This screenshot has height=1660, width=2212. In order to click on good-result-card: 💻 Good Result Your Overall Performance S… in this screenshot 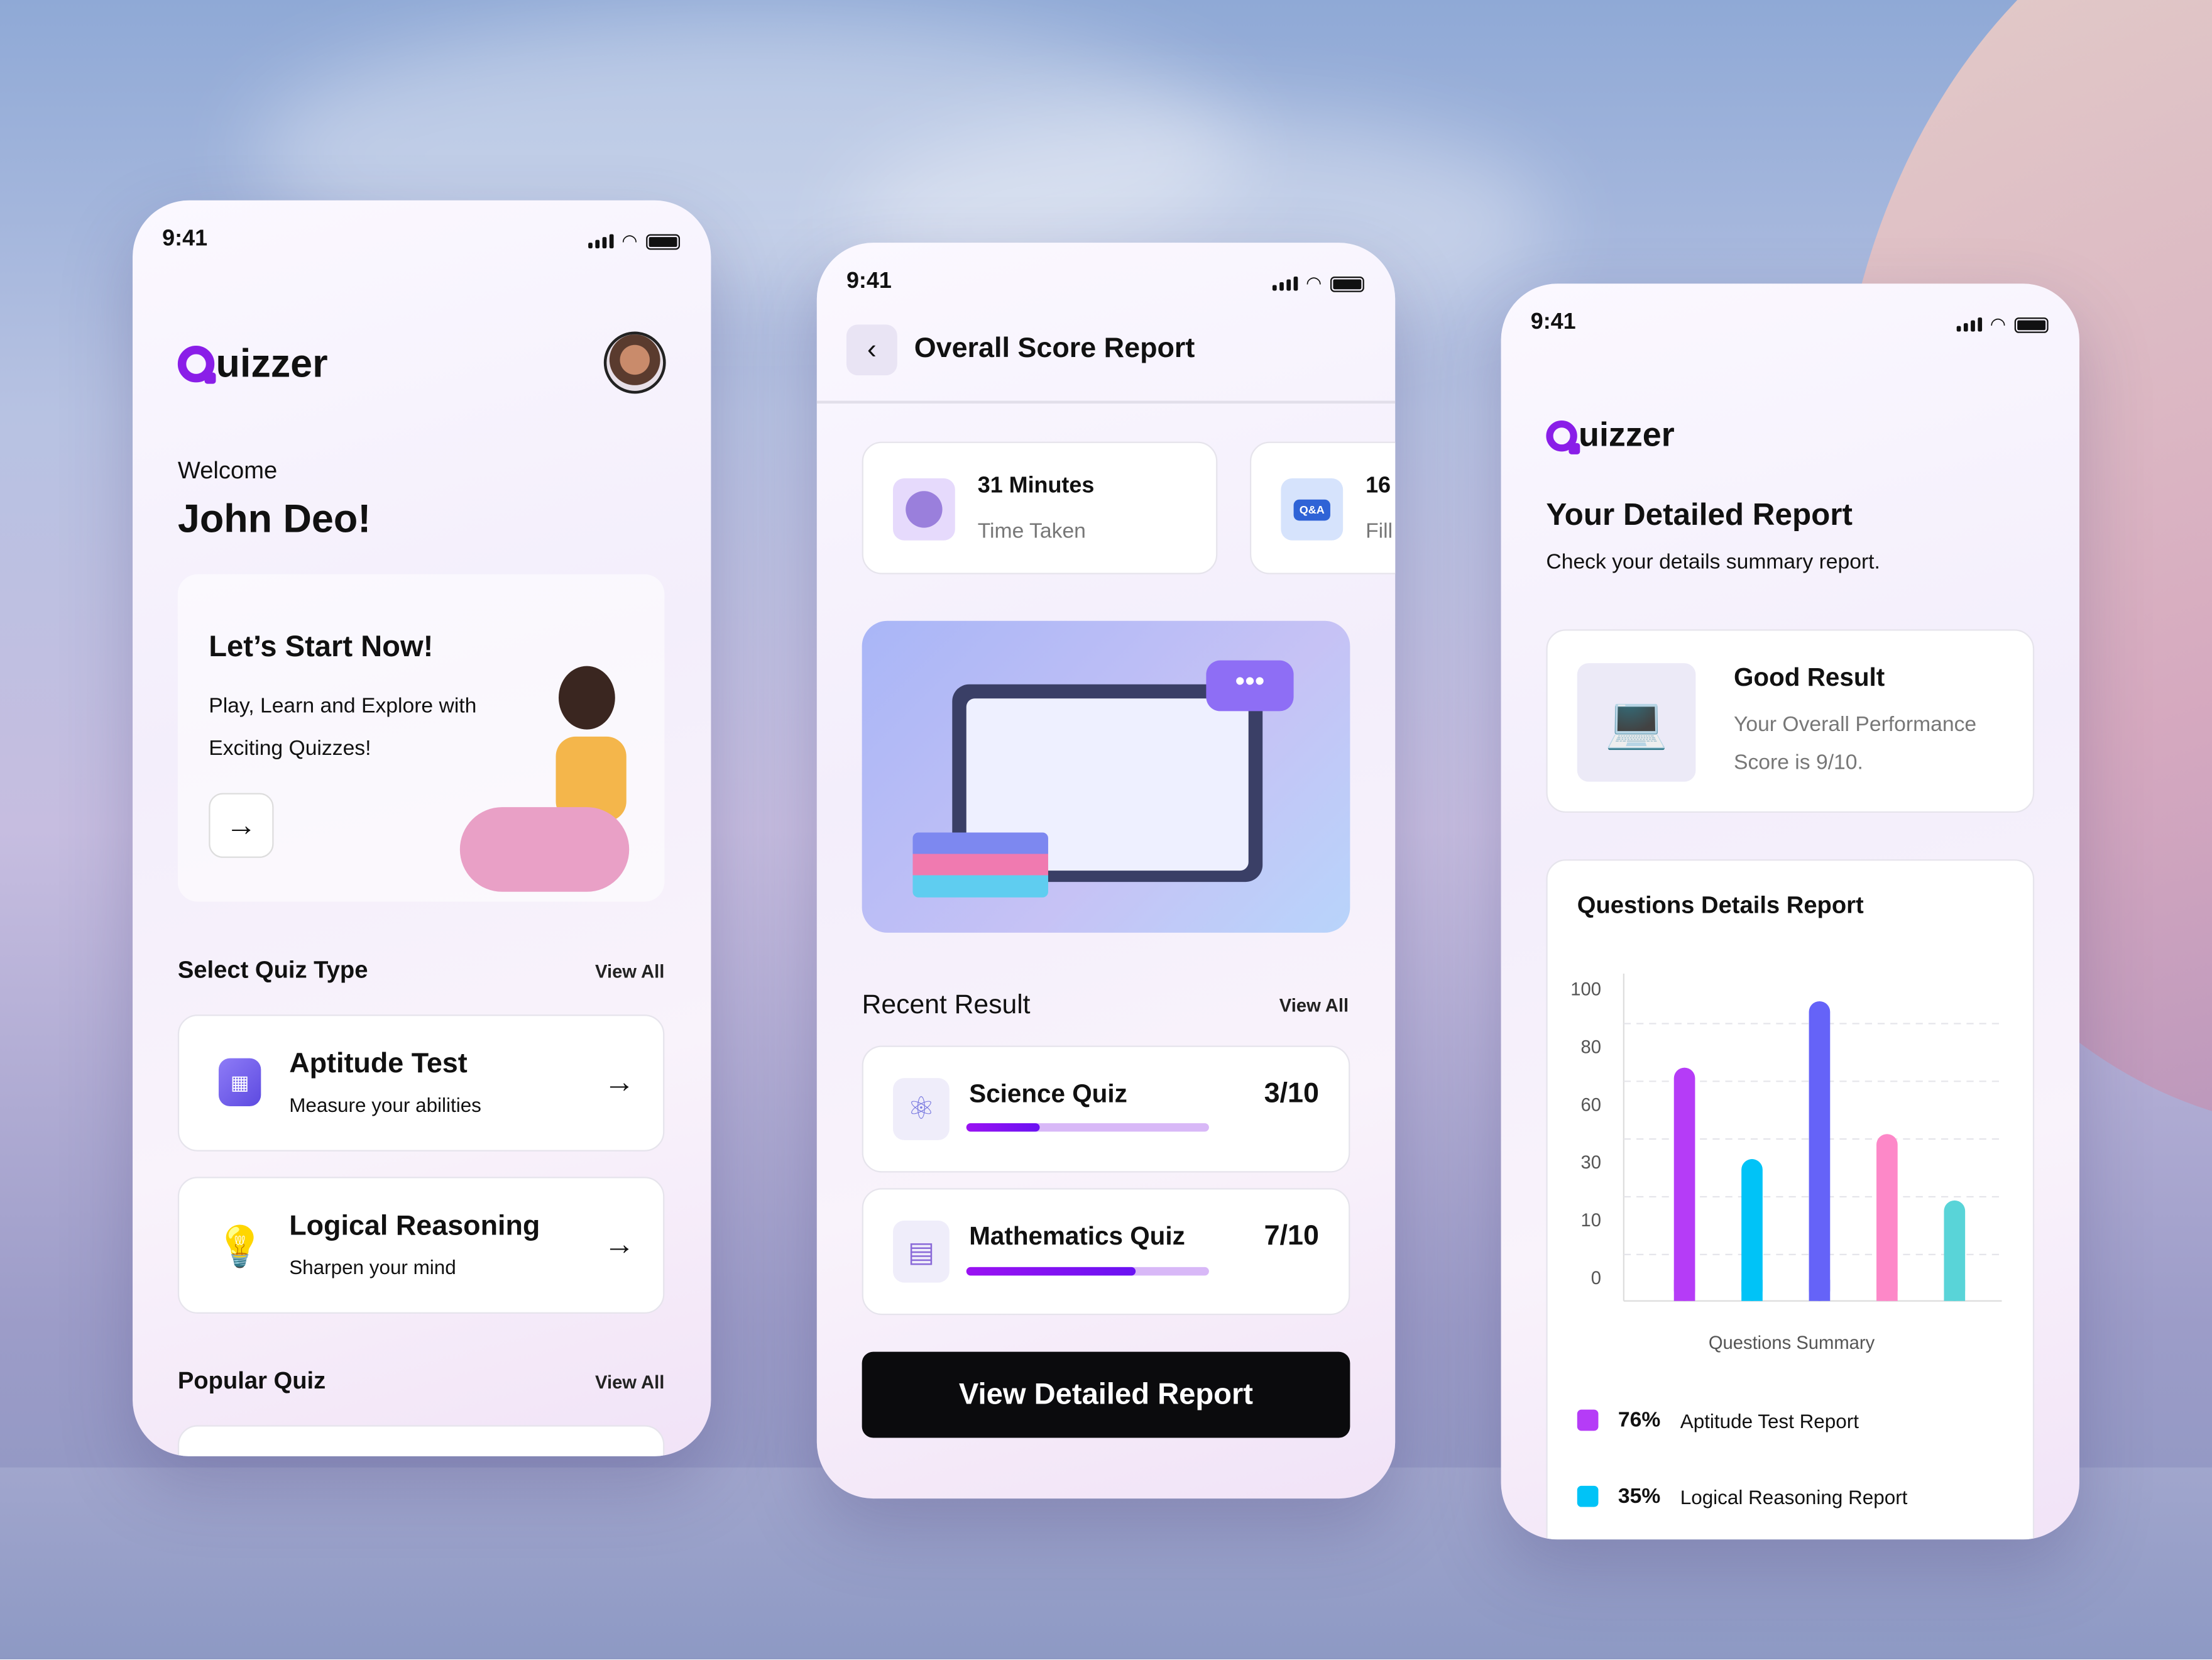, I will do `click(1790, 721)`.